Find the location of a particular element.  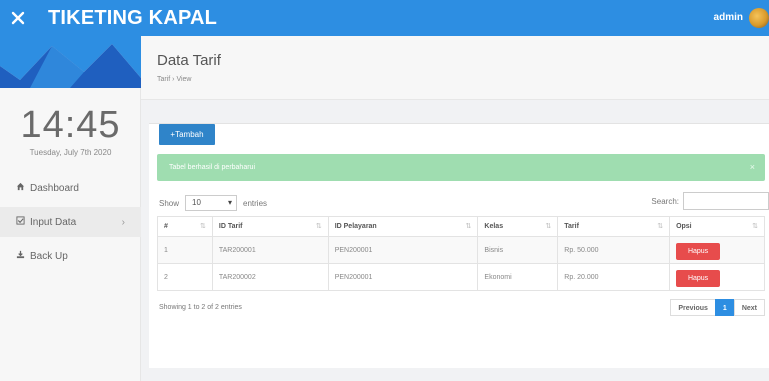

show-label: Show is located at coordinates (169, 203).